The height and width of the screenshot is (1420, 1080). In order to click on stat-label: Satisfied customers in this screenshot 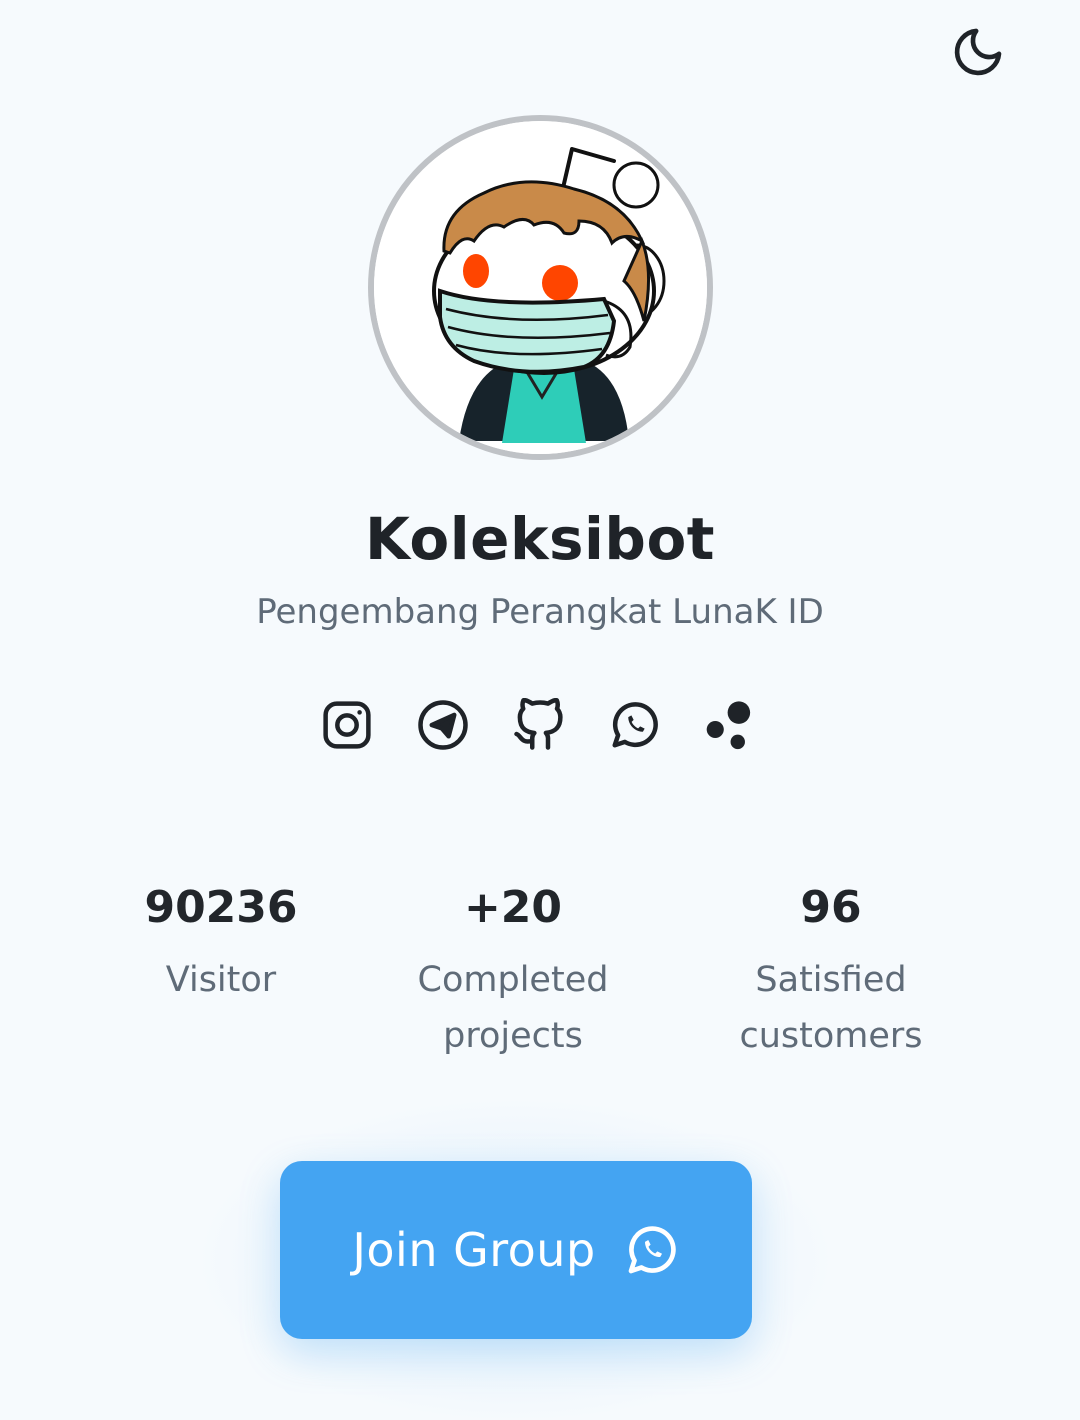, I will do `click(831, 1008)`.